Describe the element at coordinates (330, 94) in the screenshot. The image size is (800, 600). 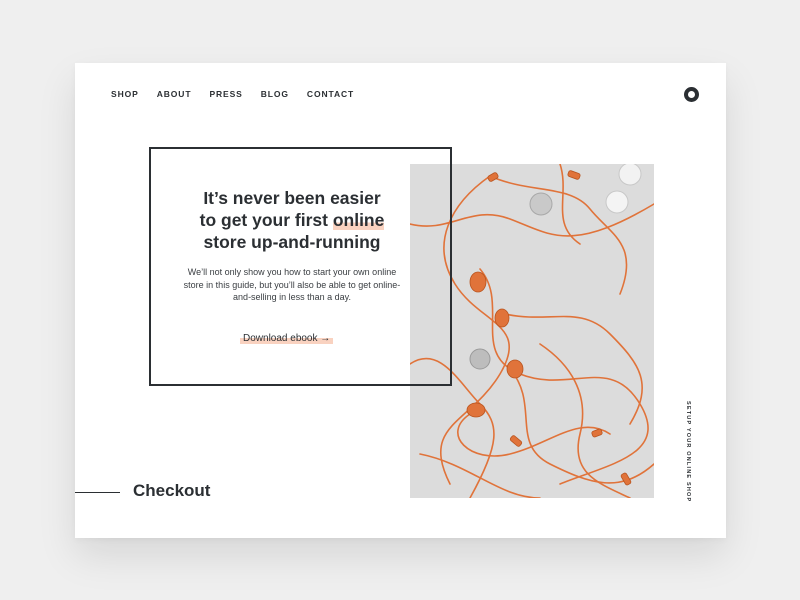
I see `nav-item-contact: CONTACT` at that location.